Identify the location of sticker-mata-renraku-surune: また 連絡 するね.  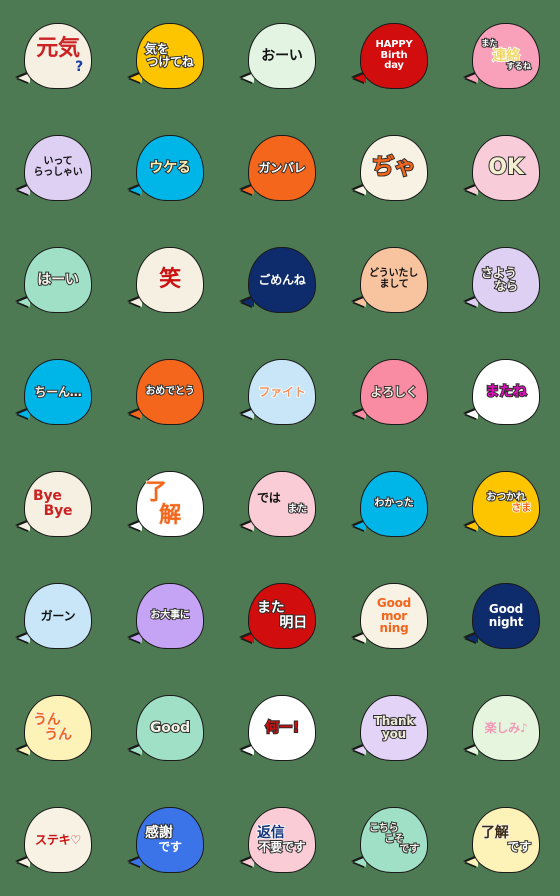
(504, 56).